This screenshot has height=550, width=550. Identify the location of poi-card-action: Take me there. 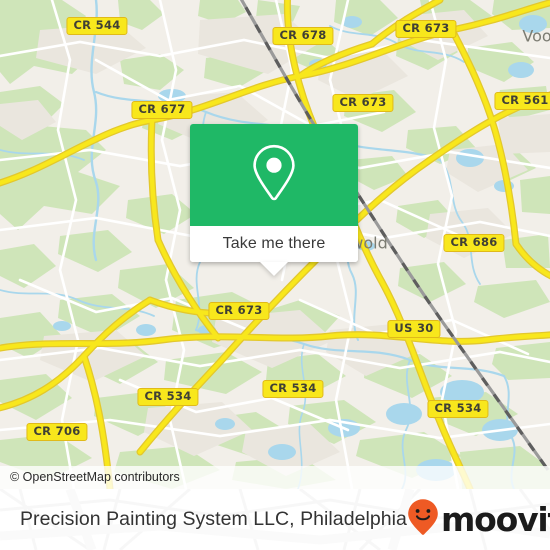
(274, 251).